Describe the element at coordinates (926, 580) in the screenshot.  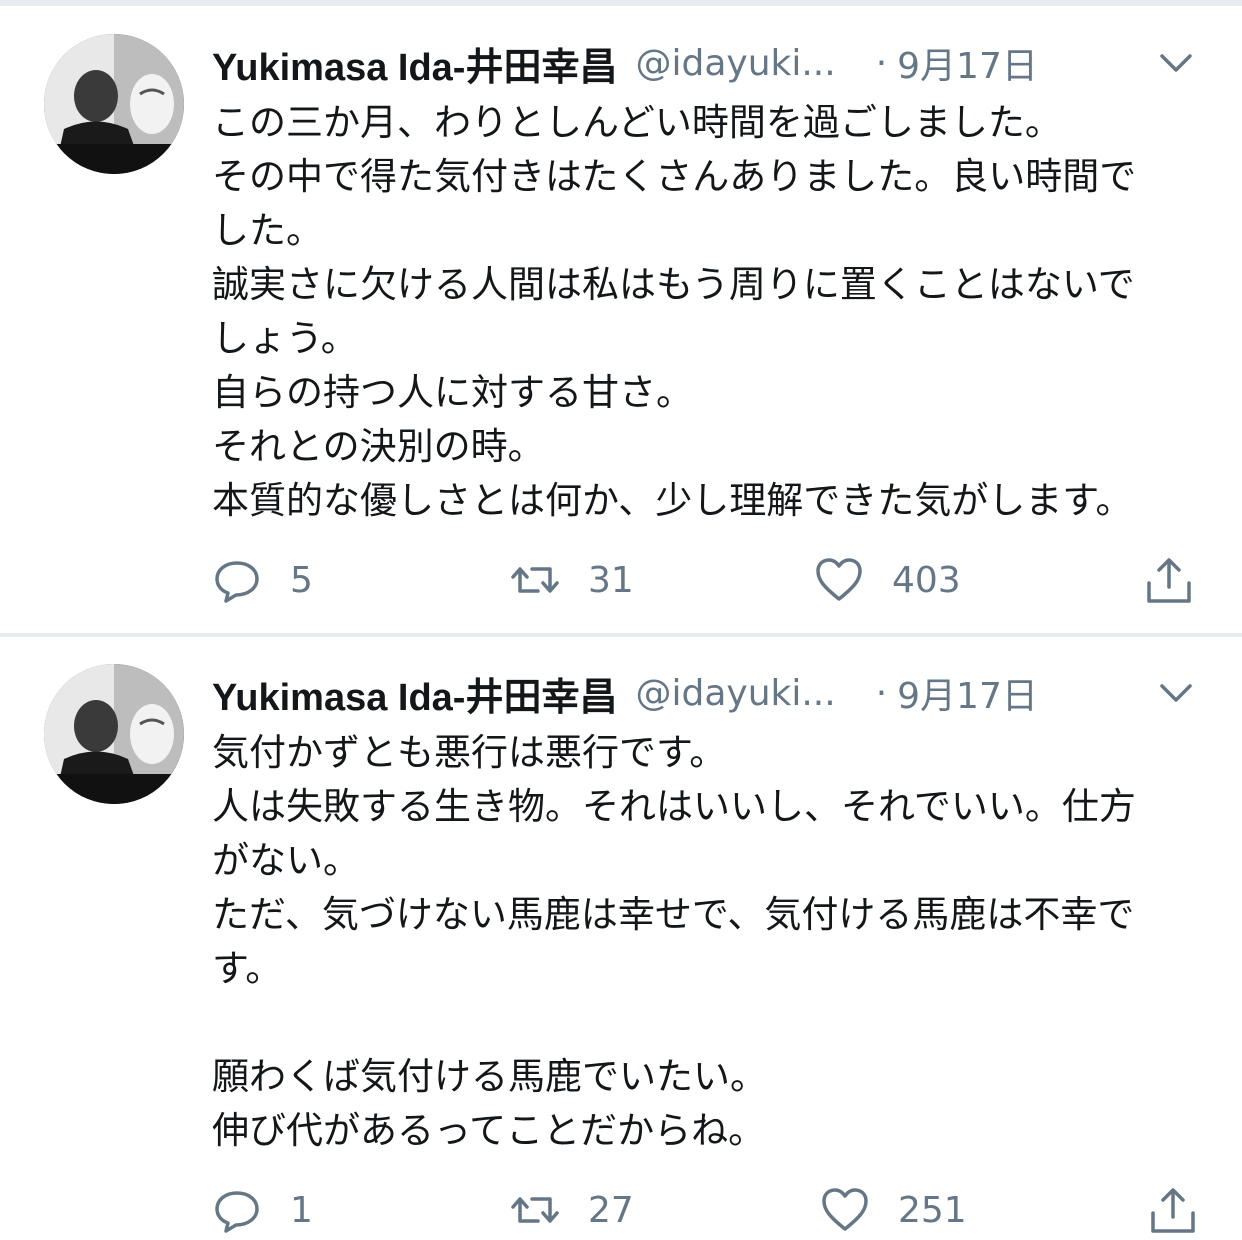
I see `like-count: 403` at that location.